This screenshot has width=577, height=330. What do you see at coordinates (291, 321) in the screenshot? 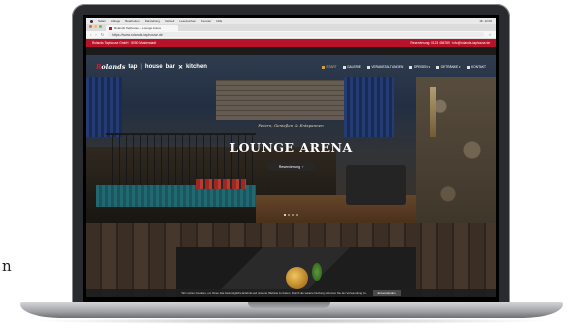
I see `laptop-shadow` at bounding box center [291, 321].